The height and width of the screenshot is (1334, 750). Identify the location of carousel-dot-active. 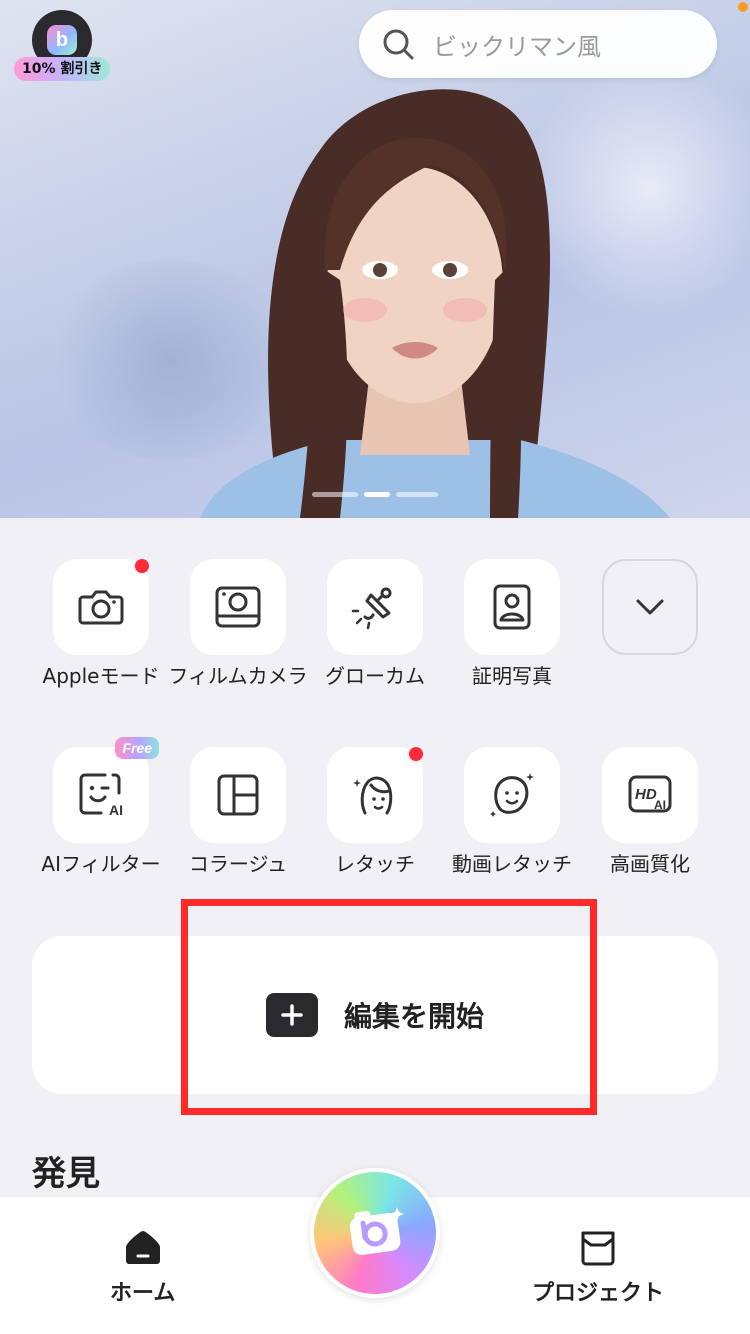
(377, 494).